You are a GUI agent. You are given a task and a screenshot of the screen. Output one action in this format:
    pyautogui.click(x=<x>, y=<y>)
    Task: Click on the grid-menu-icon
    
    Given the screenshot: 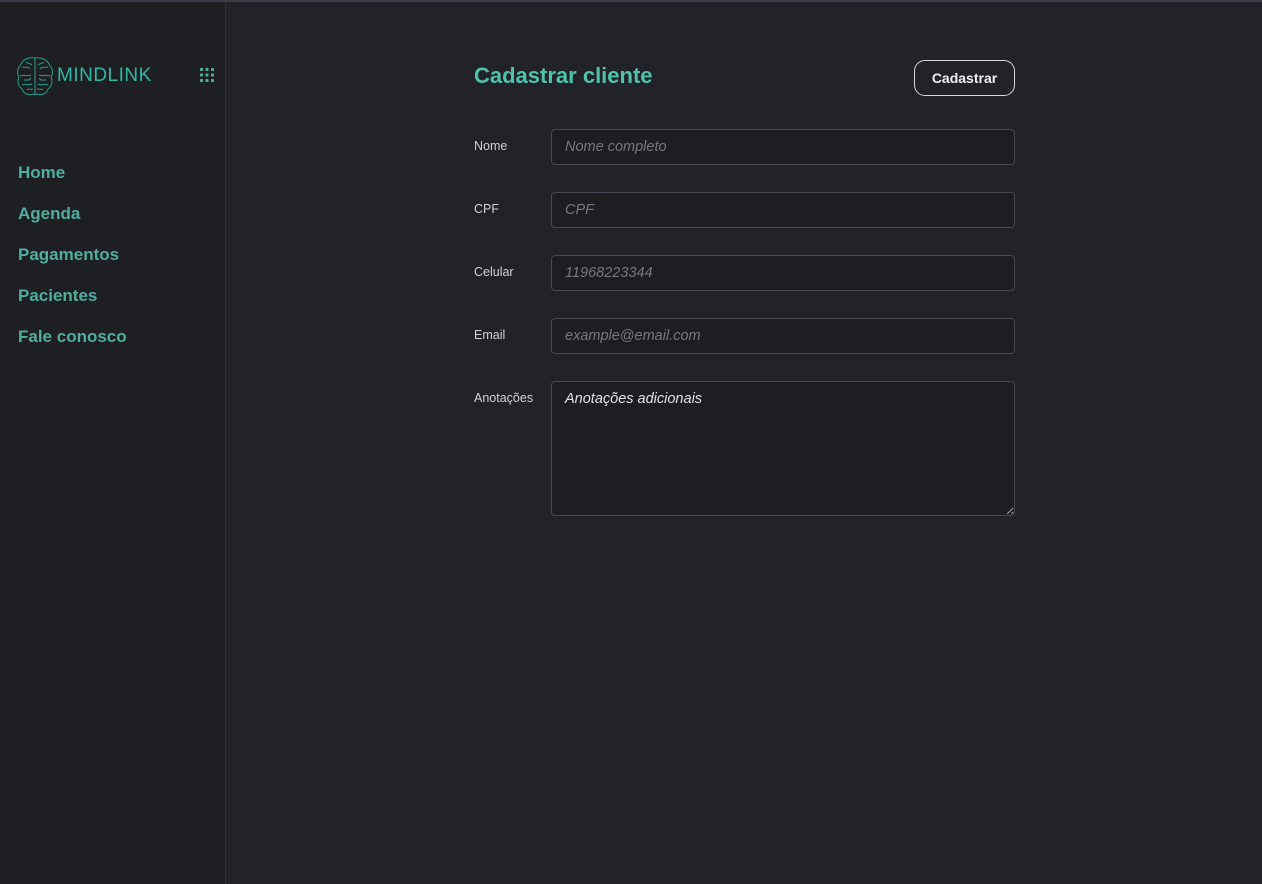 What is the action you would take?
    pyautogui.click(x=207, y=75)
    